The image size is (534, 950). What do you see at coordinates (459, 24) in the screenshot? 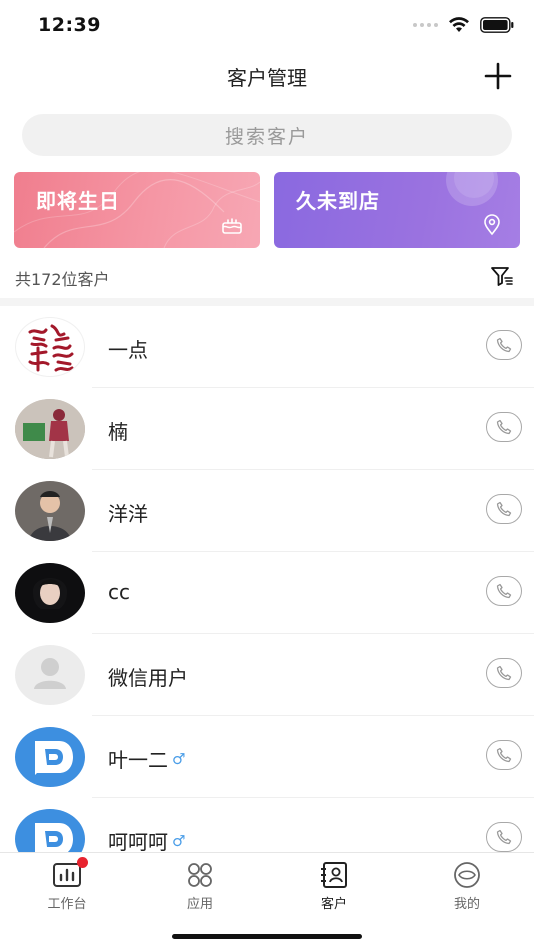
I see `wifi-icon` at bounding box center [459, 24].